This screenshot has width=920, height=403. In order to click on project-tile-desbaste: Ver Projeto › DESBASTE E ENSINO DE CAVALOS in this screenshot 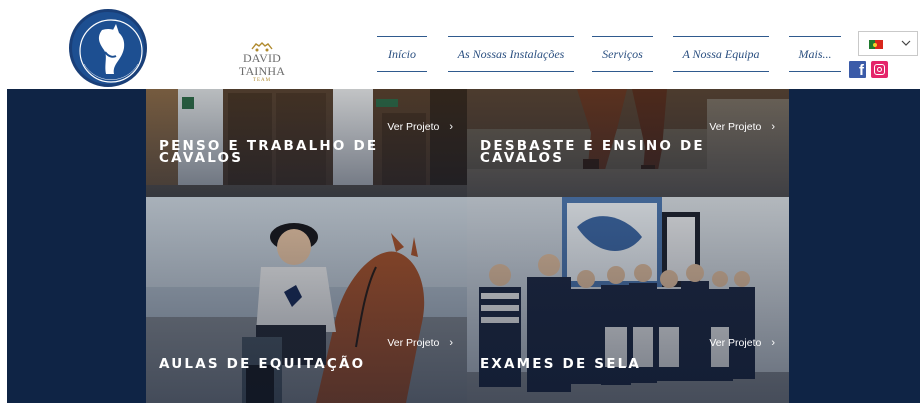, I will do `click(628, 143)`.